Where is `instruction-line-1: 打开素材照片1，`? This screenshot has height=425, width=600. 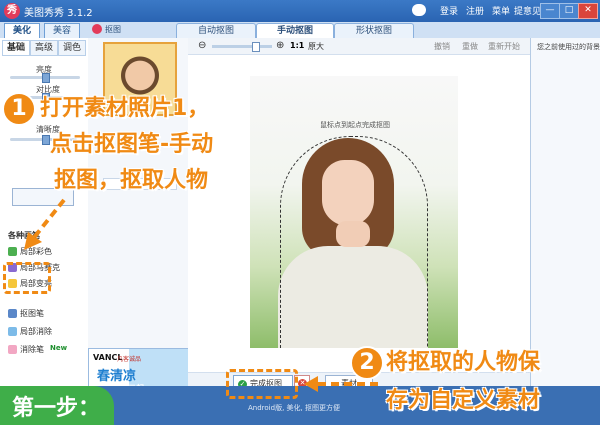
instruction-line-1: 打开素材照片1， is located at coordinates (125, 108).